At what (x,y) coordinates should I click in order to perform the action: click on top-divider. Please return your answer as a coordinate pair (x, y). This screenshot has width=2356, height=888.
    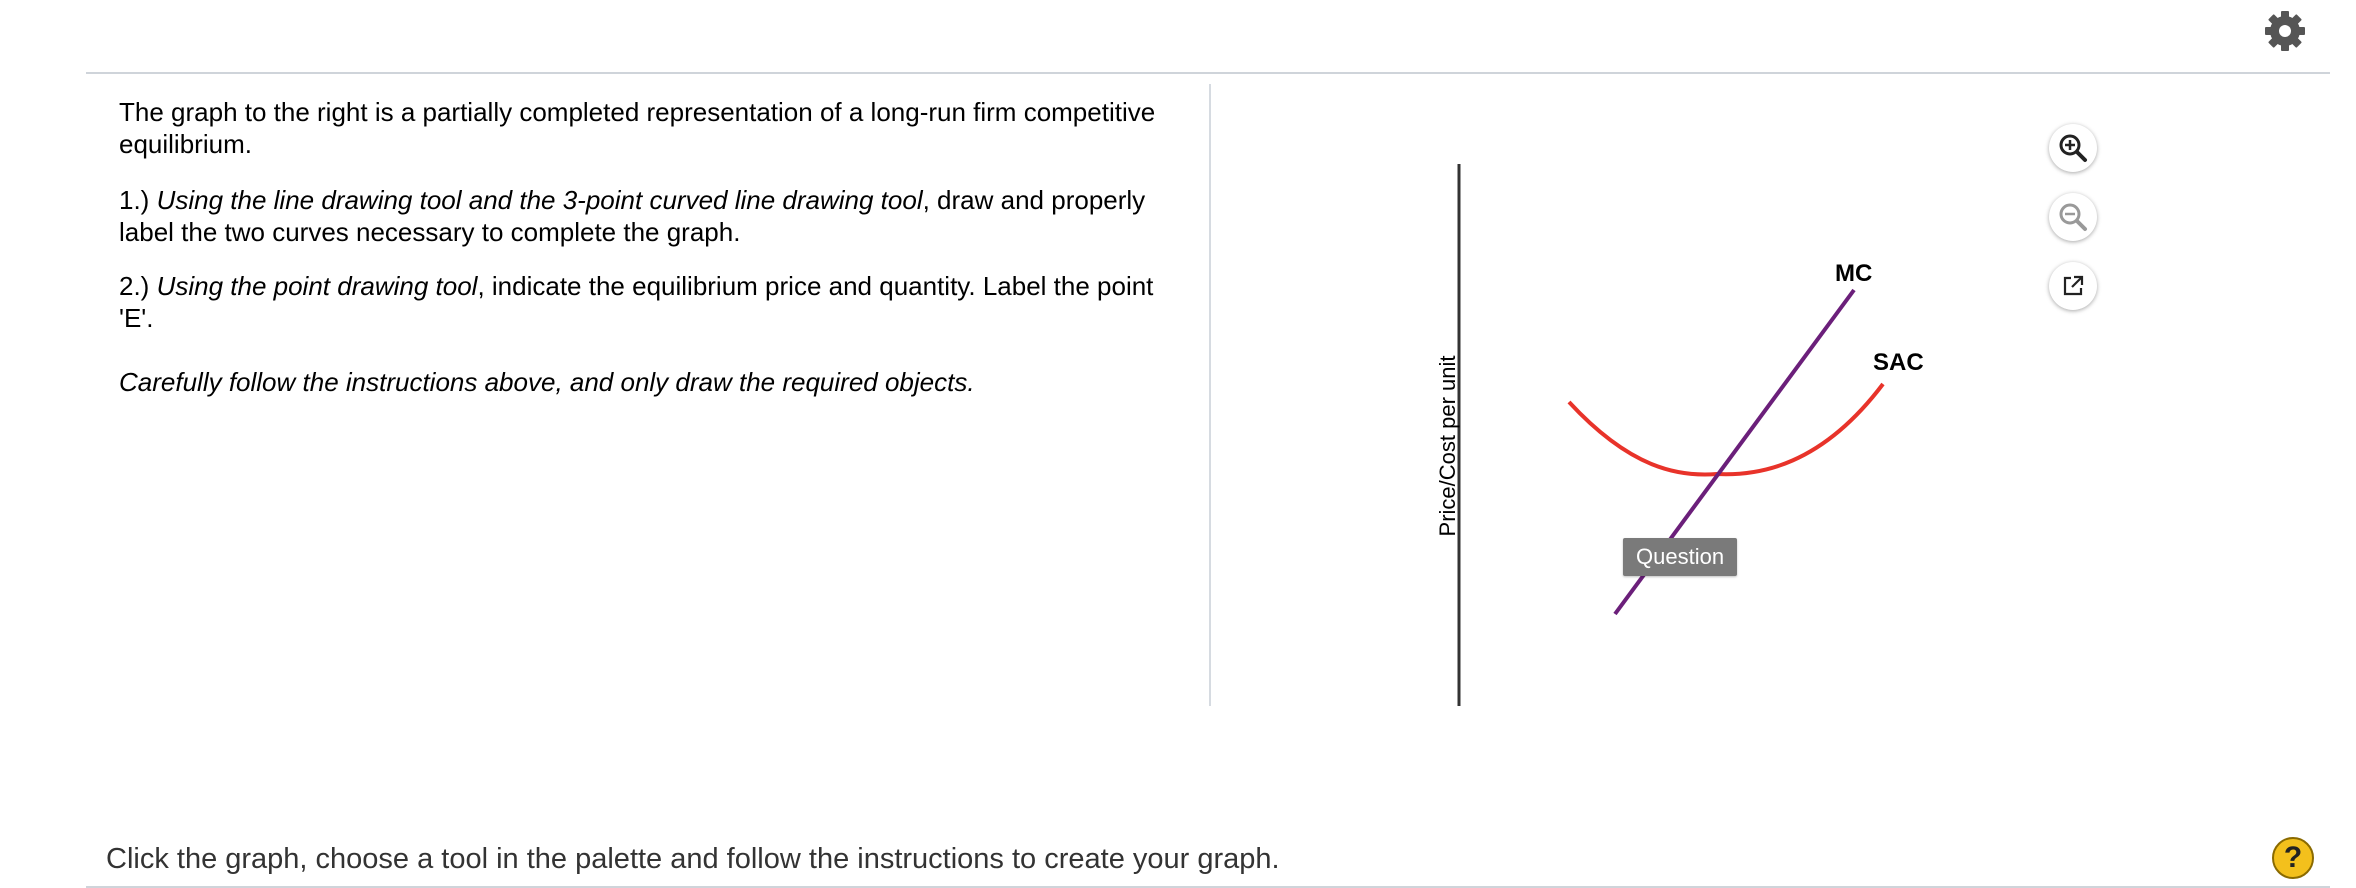
    Looking at the image, I should click on (1208, 73).